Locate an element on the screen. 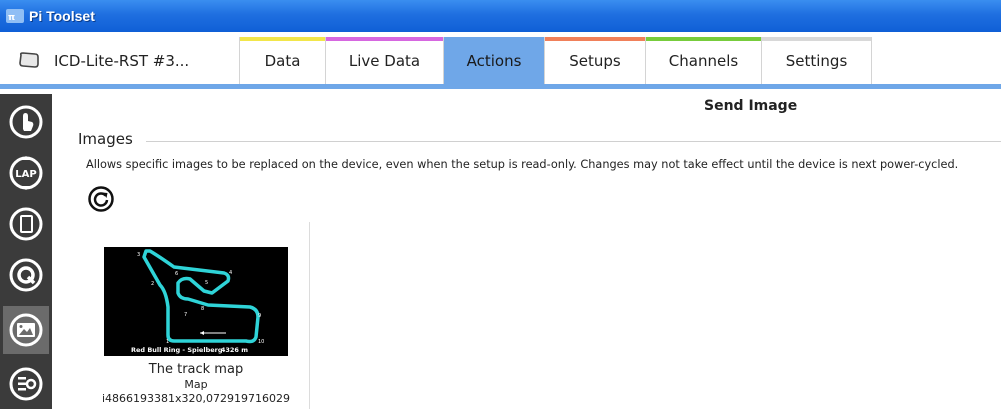 Image resolution: width=1001 pixels, height=409 pixels. tab-label: Data is located at coordinates (282, 60).